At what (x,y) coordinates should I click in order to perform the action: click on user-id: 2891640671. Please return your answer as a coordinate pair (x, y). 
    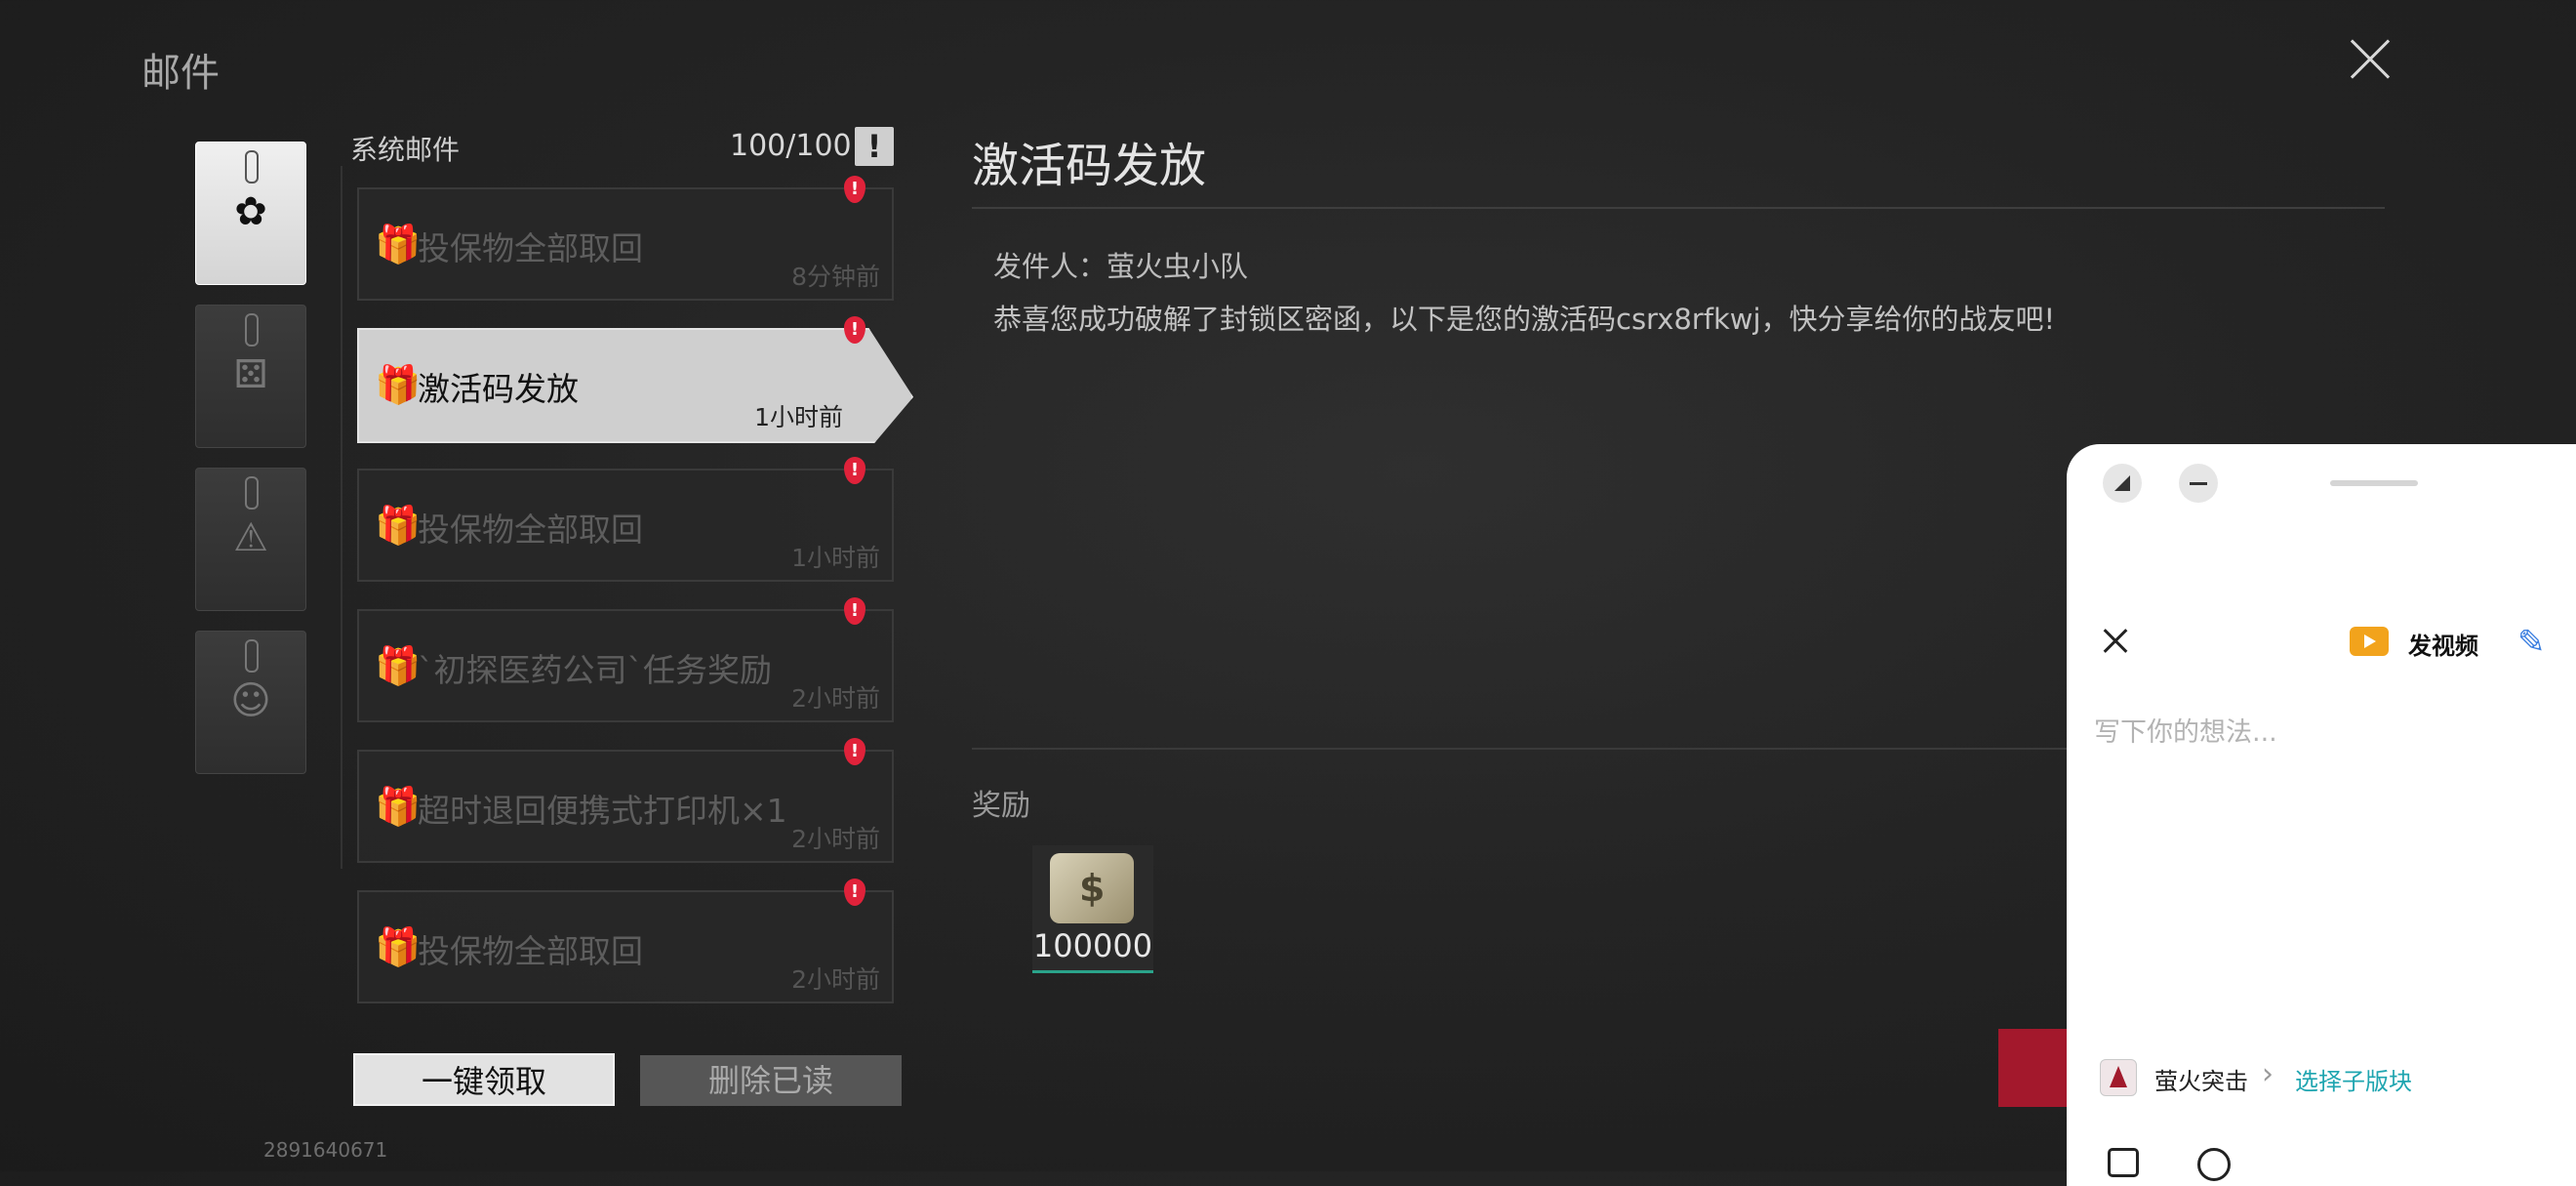
    Looking at the image, I should click on (325, 1150).